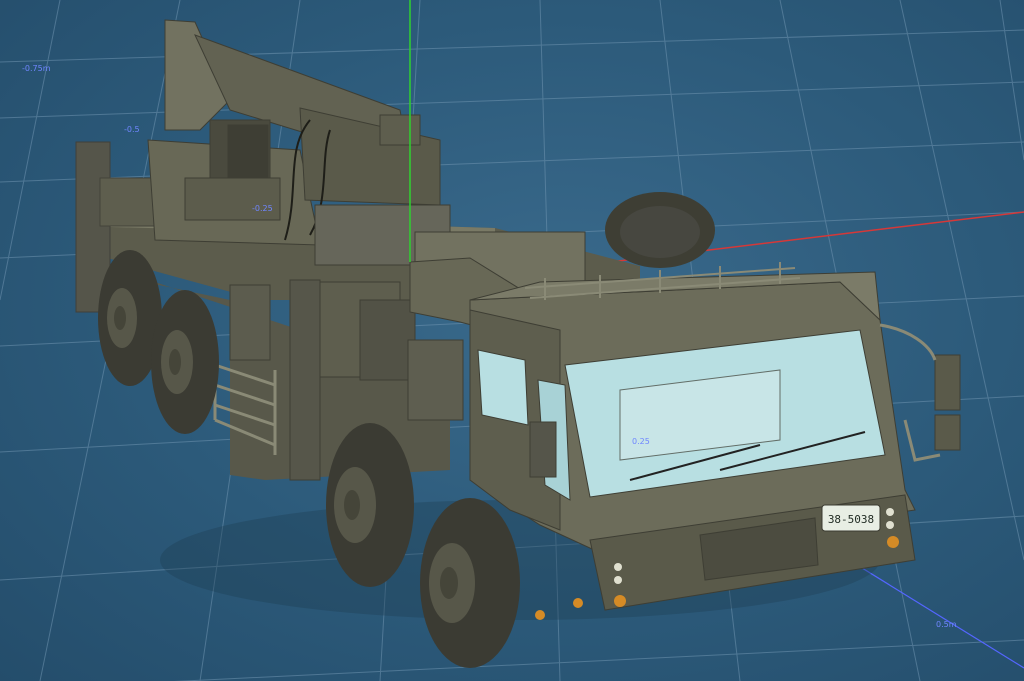  I want to click on ruler-label-neg-075: -0.75m, so click(36, 68).